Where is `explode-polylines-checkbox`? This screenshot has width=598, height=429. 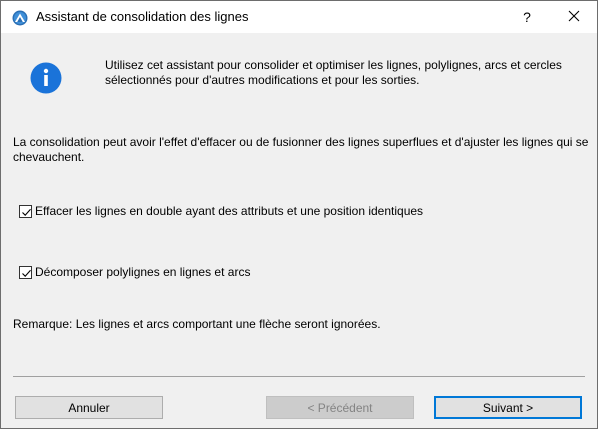 explode-polylines-checkbox is located at coordinates (25, 272).